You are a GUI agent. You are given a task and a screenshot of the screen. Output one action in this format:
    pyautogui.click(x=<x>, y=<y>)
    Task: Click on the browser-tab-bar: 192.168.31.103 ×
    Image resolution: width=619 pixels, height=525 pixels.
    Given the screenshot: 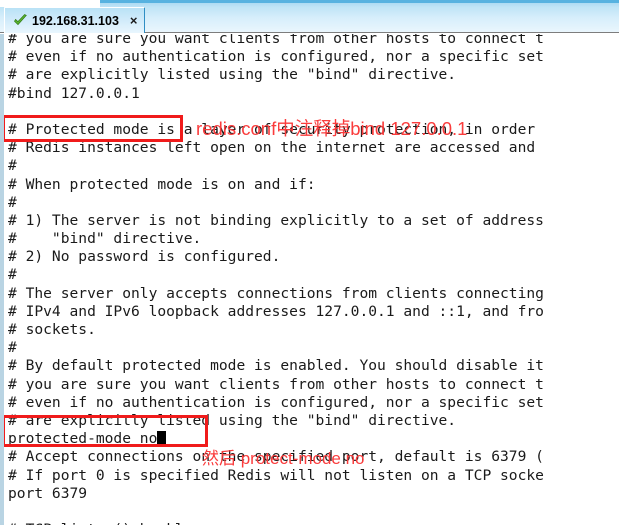 What is the action you would take?
    pyautogui.click(x=309, y=16)
    